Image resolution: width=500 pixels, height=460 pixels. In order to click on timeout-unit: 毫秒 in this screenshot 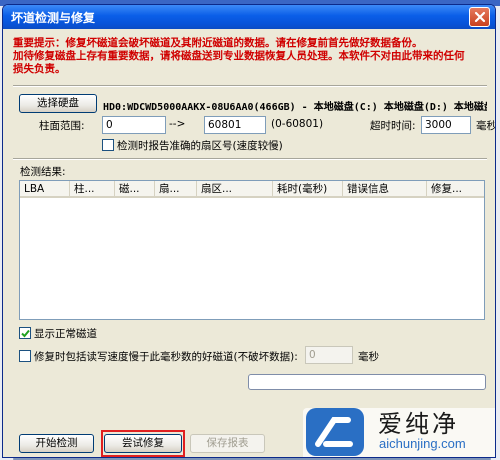, I will do `click(486, 126)`.